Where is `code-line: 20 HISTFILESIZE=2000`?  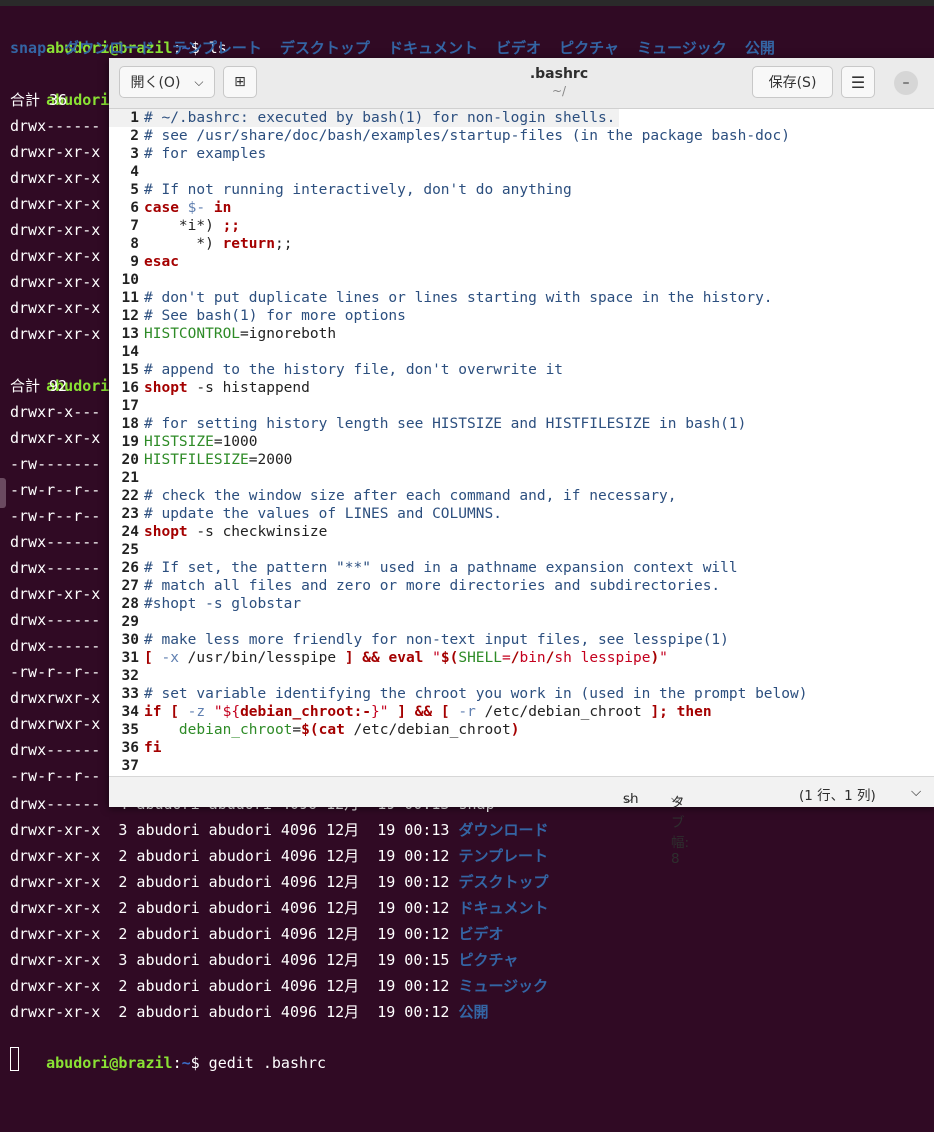 code-line: 20 HISTFILESIZE=2000 is located at coordinates (521, 460).